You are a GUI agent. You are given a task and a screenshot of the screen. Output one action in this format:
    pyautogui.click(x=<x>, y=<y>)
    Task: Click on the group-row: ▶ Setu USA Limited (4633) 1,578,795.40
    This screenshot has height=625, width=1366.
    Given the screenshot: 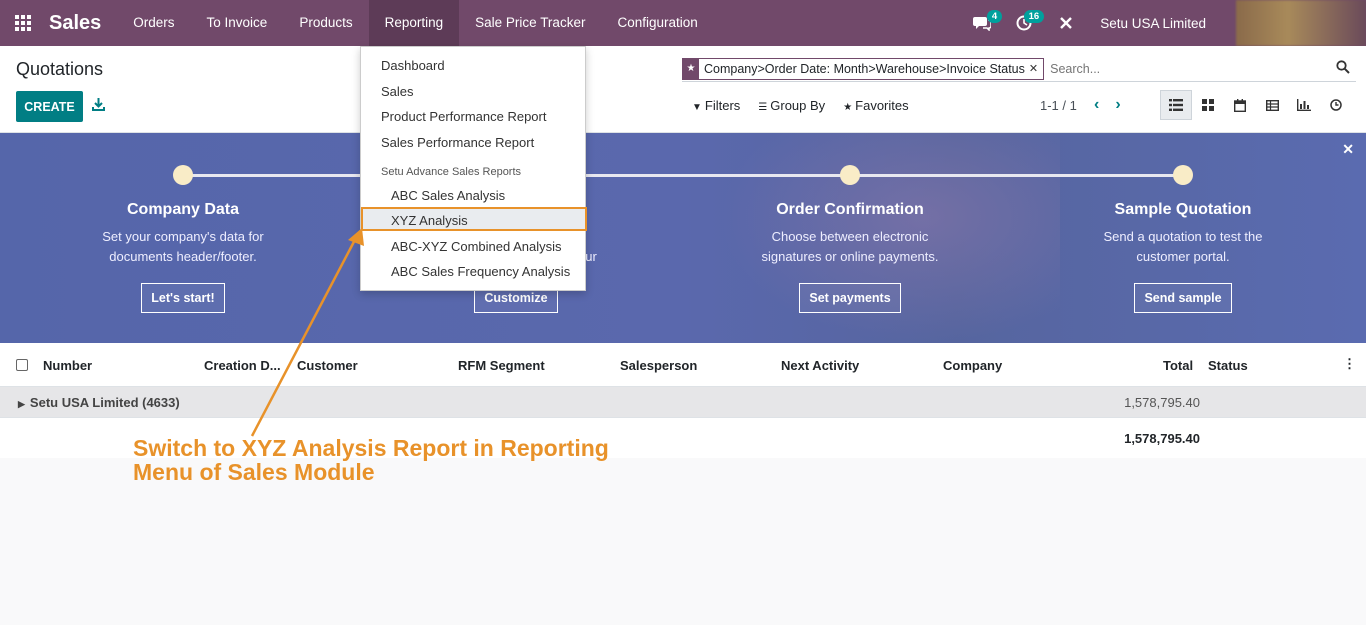 What is the action you would take?
    pyautogui.click(x=683, y=402)
    